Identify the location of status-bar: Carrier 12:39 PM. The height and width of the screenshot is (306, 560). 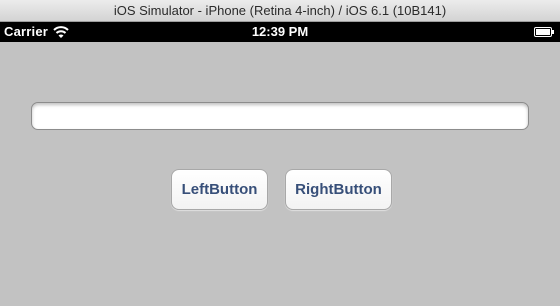
(280, 32).